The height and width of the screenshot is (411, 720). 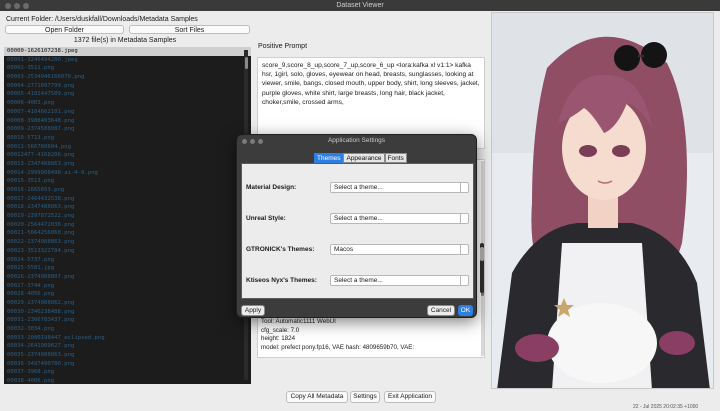 I want to click on file-list-item: 00028-4056.png, so click(x=127, y=294).